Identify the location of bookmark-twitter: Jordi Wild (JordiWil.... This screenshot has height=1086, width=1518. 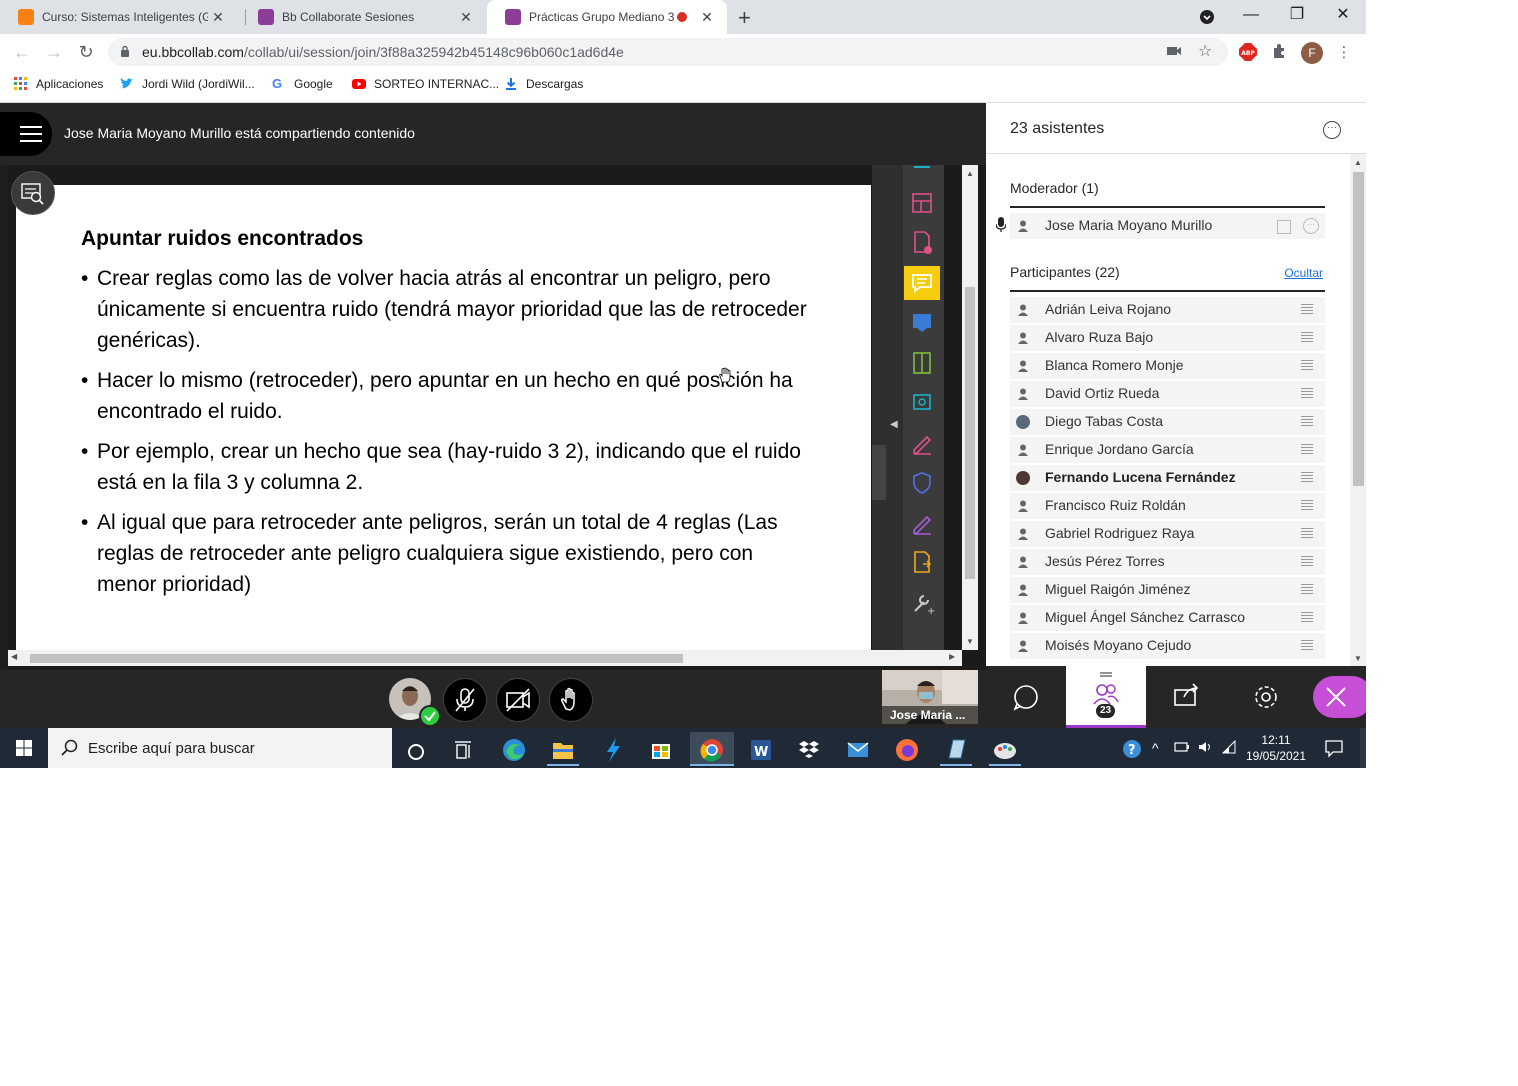
(187, 84).